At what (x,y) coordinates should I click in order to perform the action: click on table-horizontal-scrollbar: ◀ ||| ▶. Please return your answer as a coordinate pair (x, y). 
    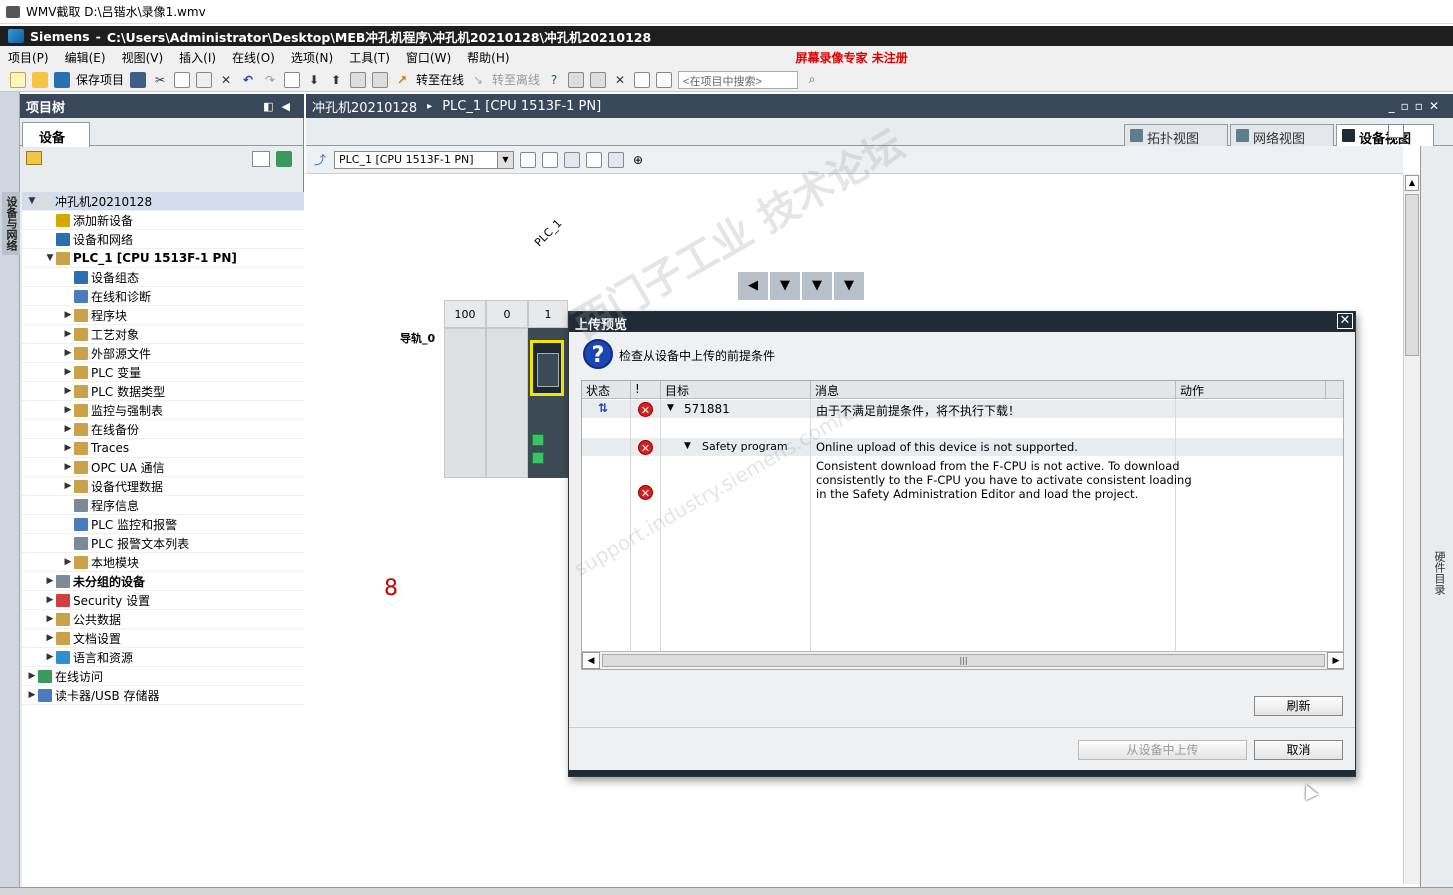
    Looking at the image, I should click on (962, 660).